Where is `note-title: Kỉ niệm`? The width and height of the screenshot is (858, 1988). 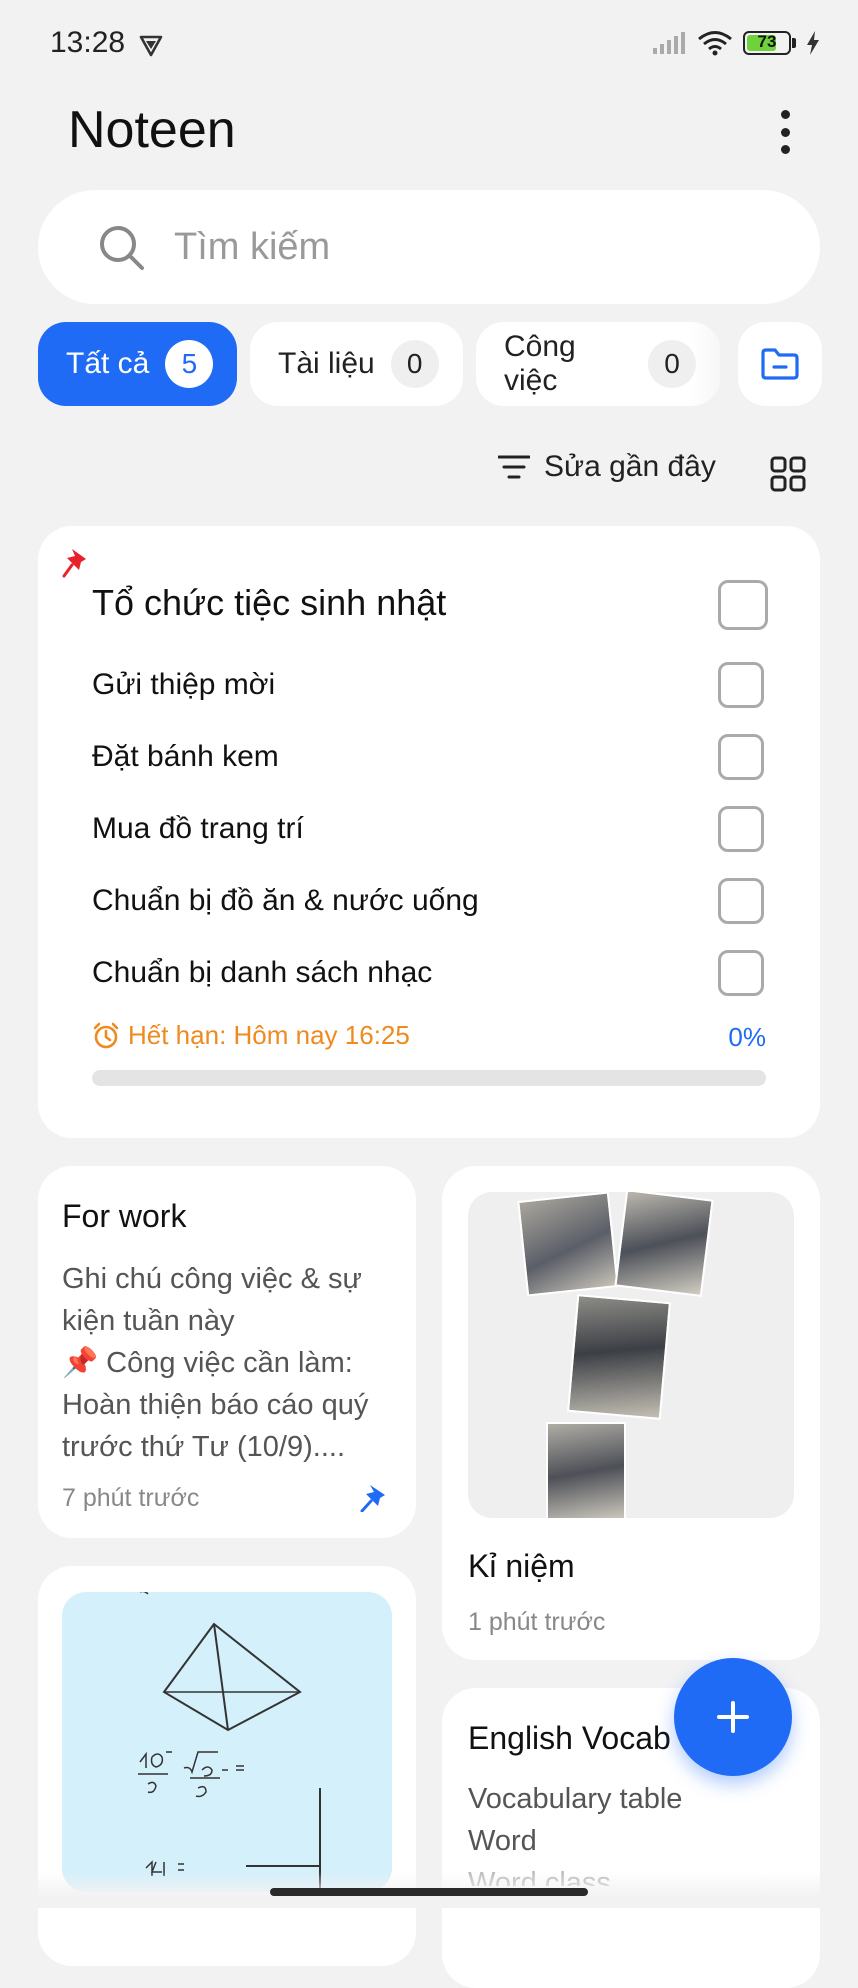
note-title: Kỉ niệm is located at coordinates (521, 1566).